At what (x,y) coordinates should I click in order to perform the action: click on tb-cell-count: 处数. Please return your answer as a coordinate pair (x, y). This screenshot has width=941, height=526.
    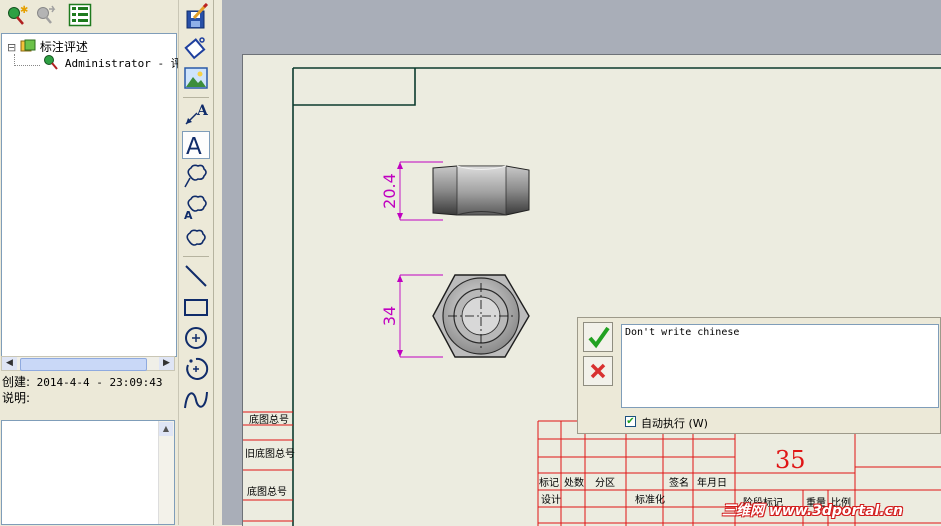
    Looking at the image, I should click on (574, 482).